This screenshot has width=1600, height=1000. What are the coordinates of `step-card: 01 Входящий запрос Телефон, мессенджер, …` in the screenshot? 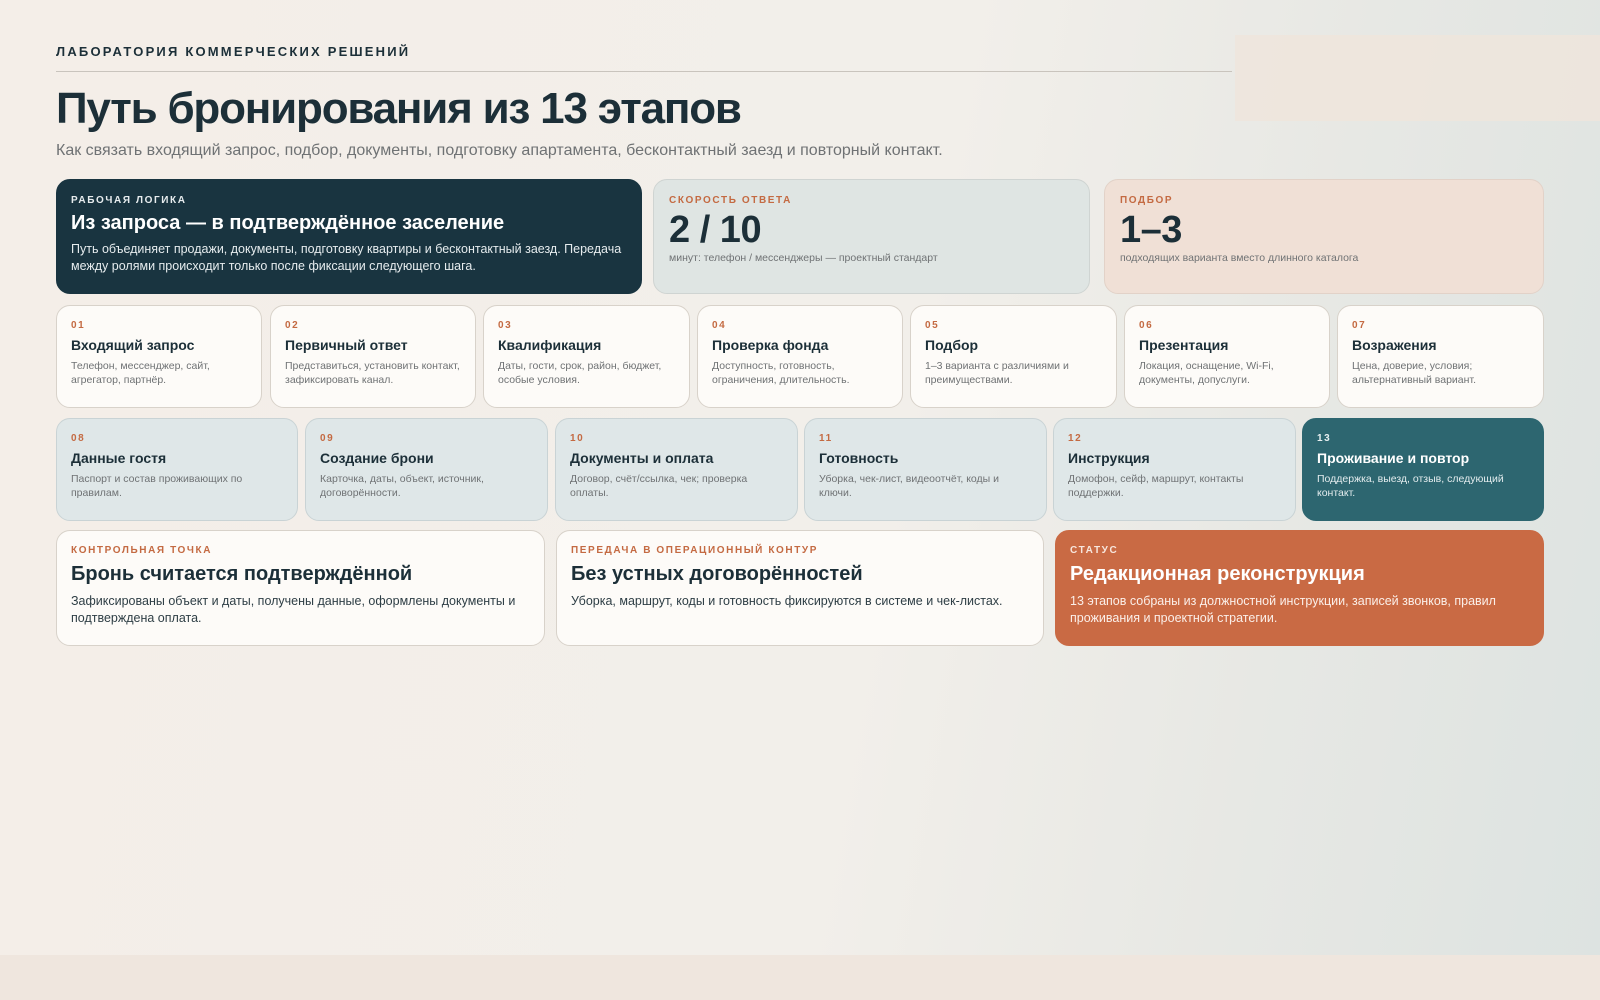 It's located at (159, 356).